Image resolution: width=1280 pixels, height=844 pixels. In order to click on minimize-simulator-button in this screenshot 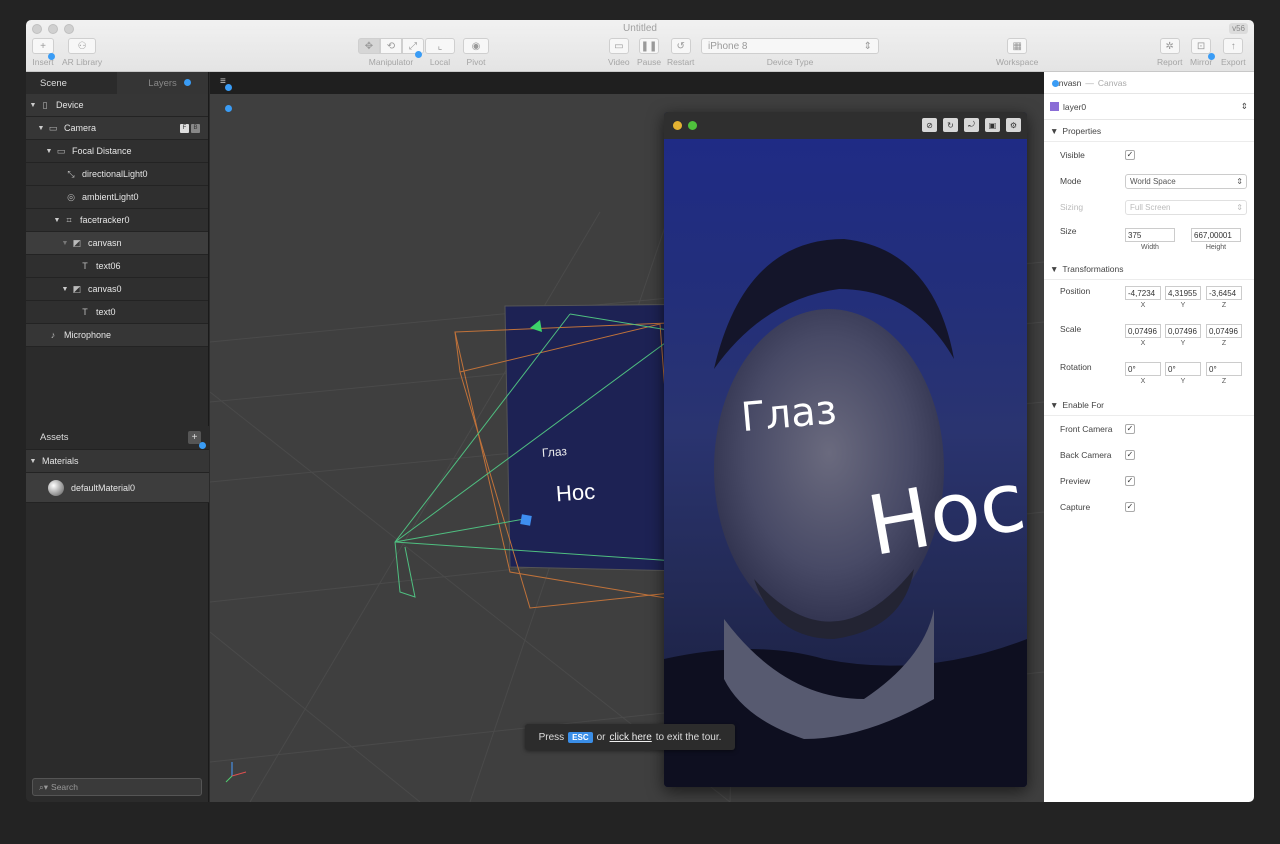, I will do `click(677, 125)`.